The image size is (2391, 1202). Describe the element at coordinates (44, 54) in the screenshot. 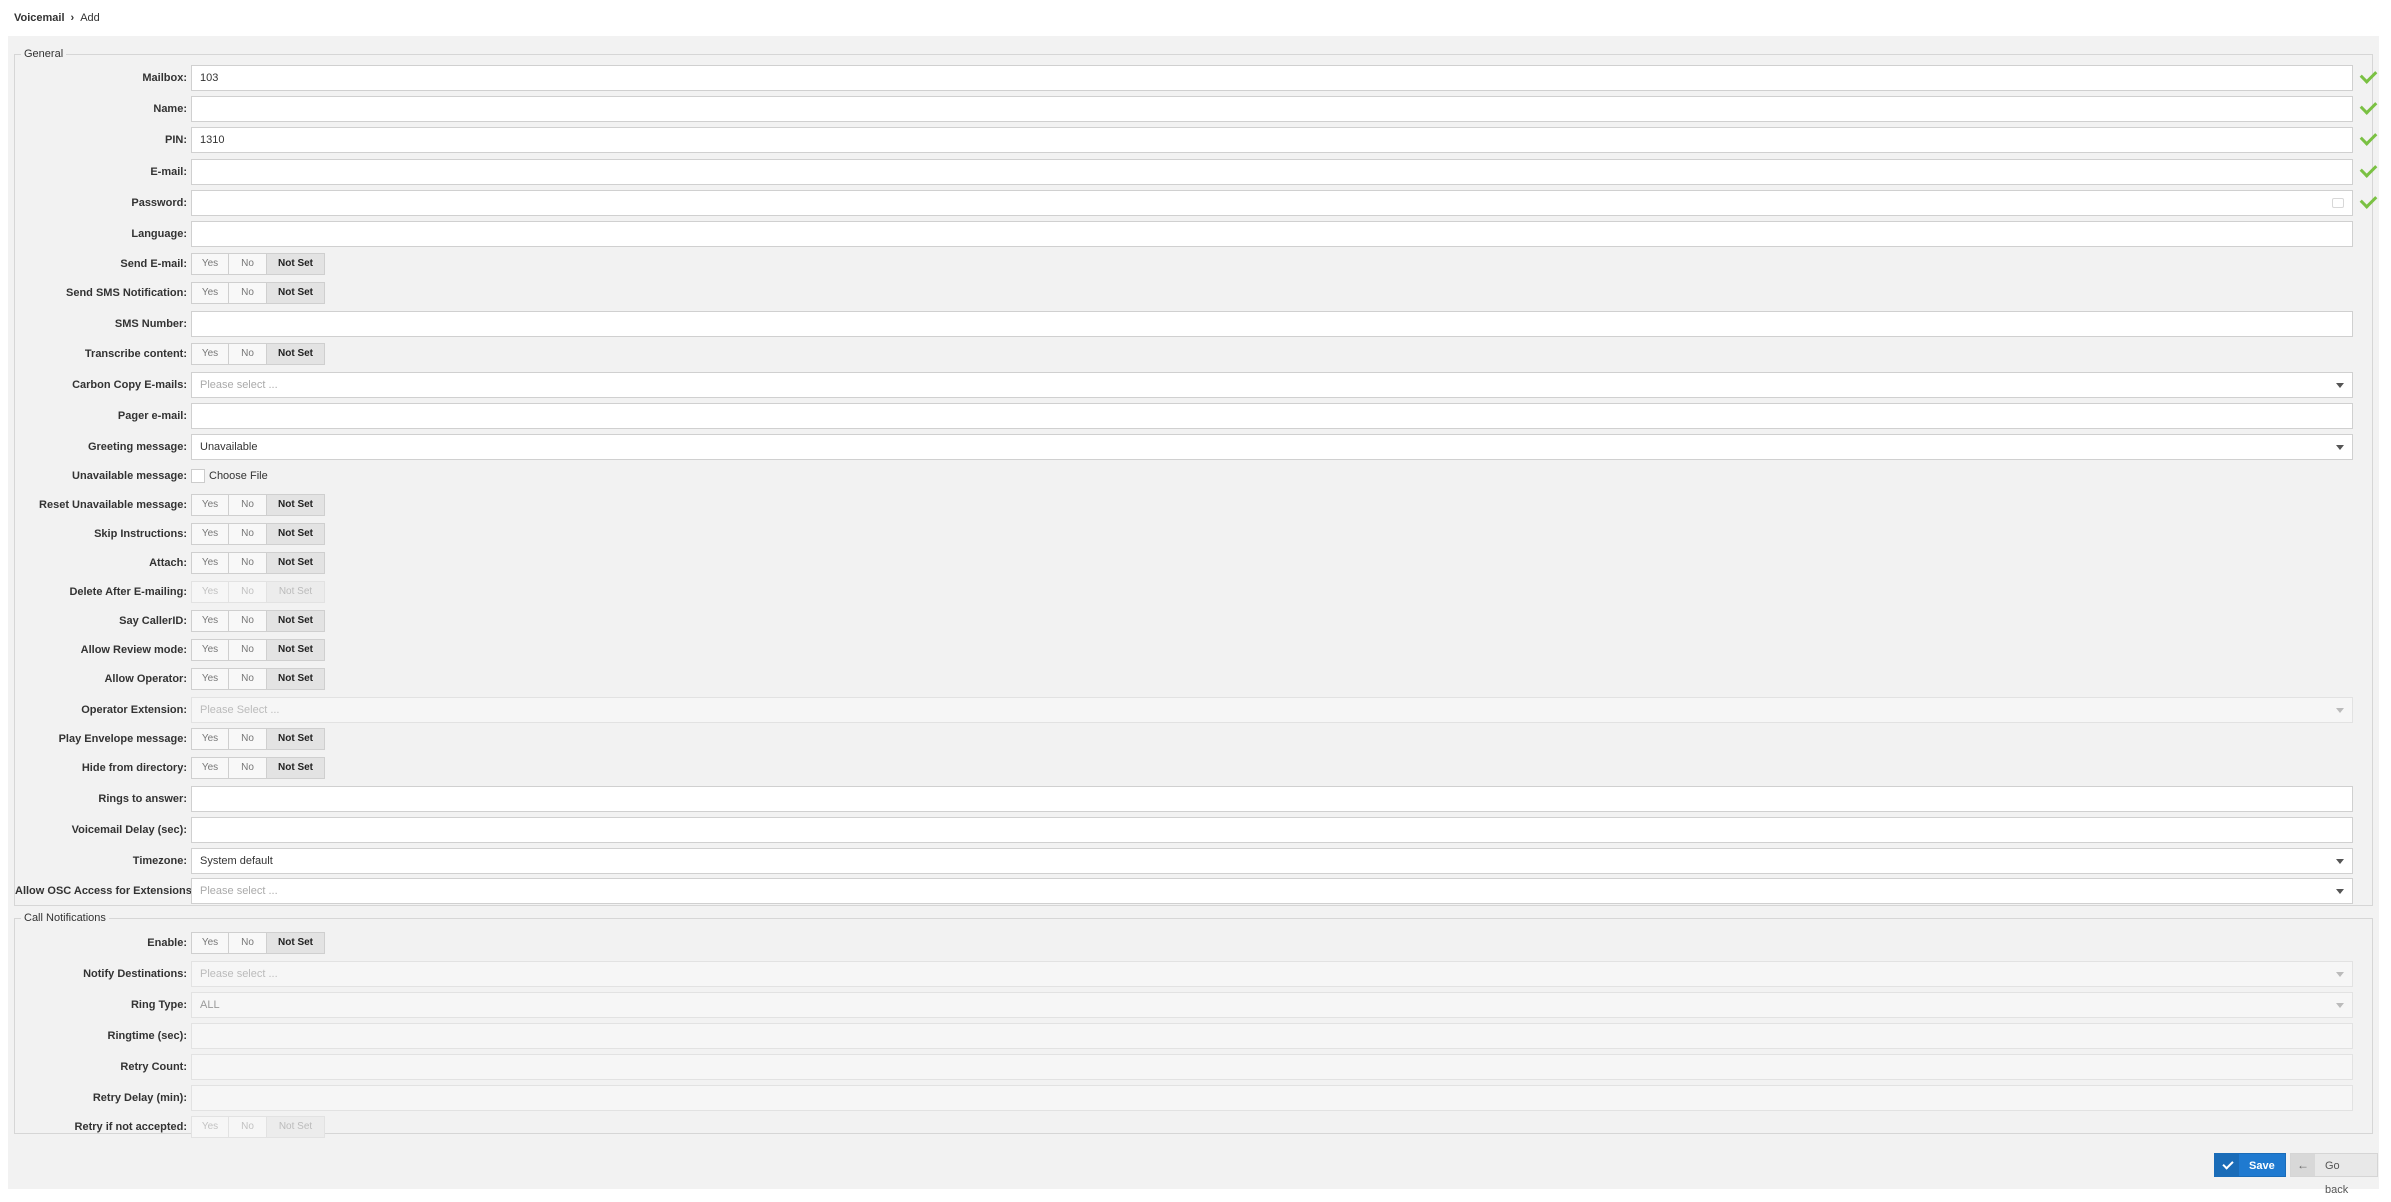

I see `general-legend: General` at that location.